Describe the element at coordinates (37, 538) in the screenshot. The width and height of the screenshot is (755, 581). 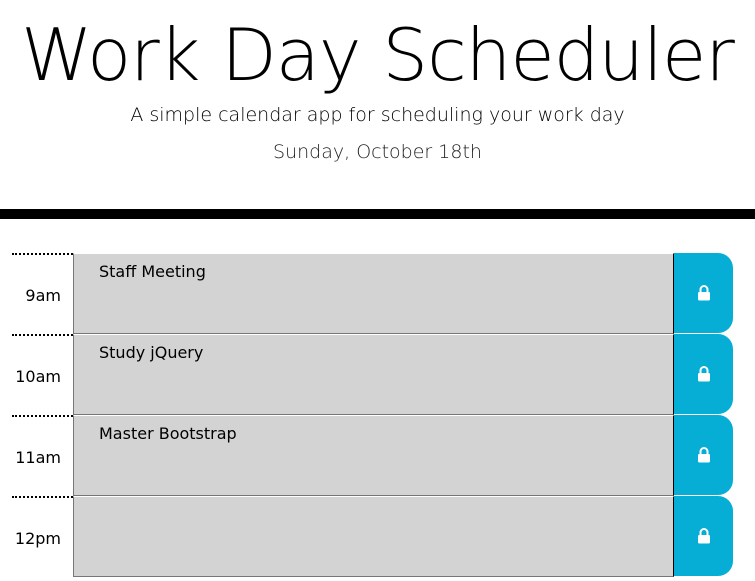
I see `hour-text: 12pm` at that location.